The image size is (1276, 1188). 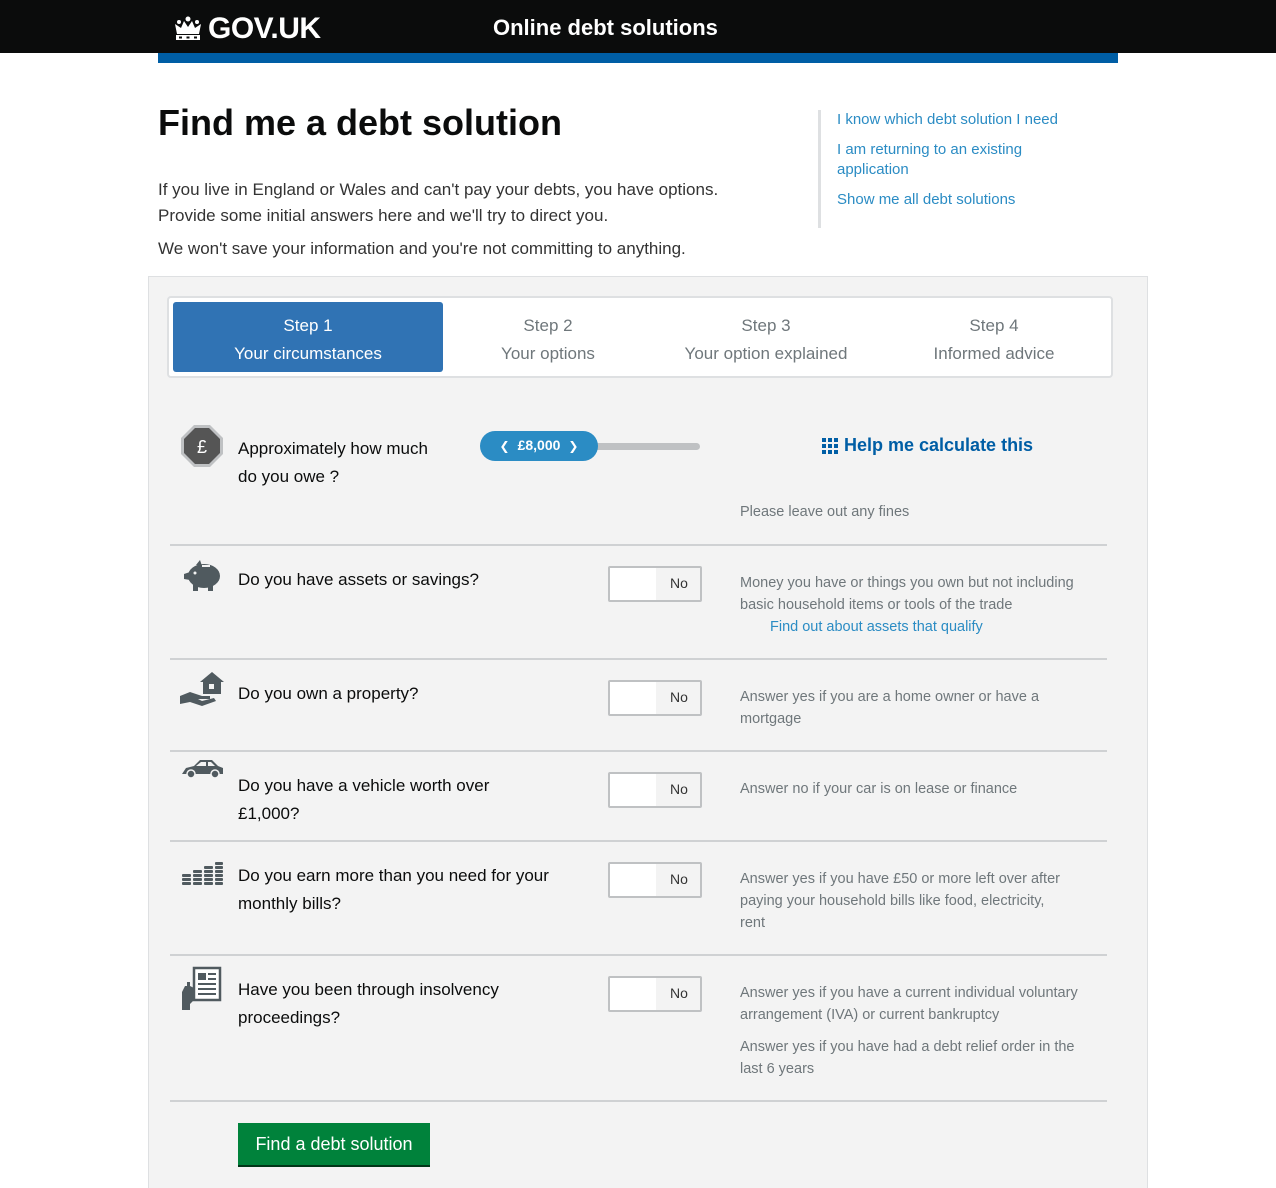 What do you see at coordinates (605, 28) in the screenshot?
I see `service-name: Online debt solutions` at bounding box center [605, 28].